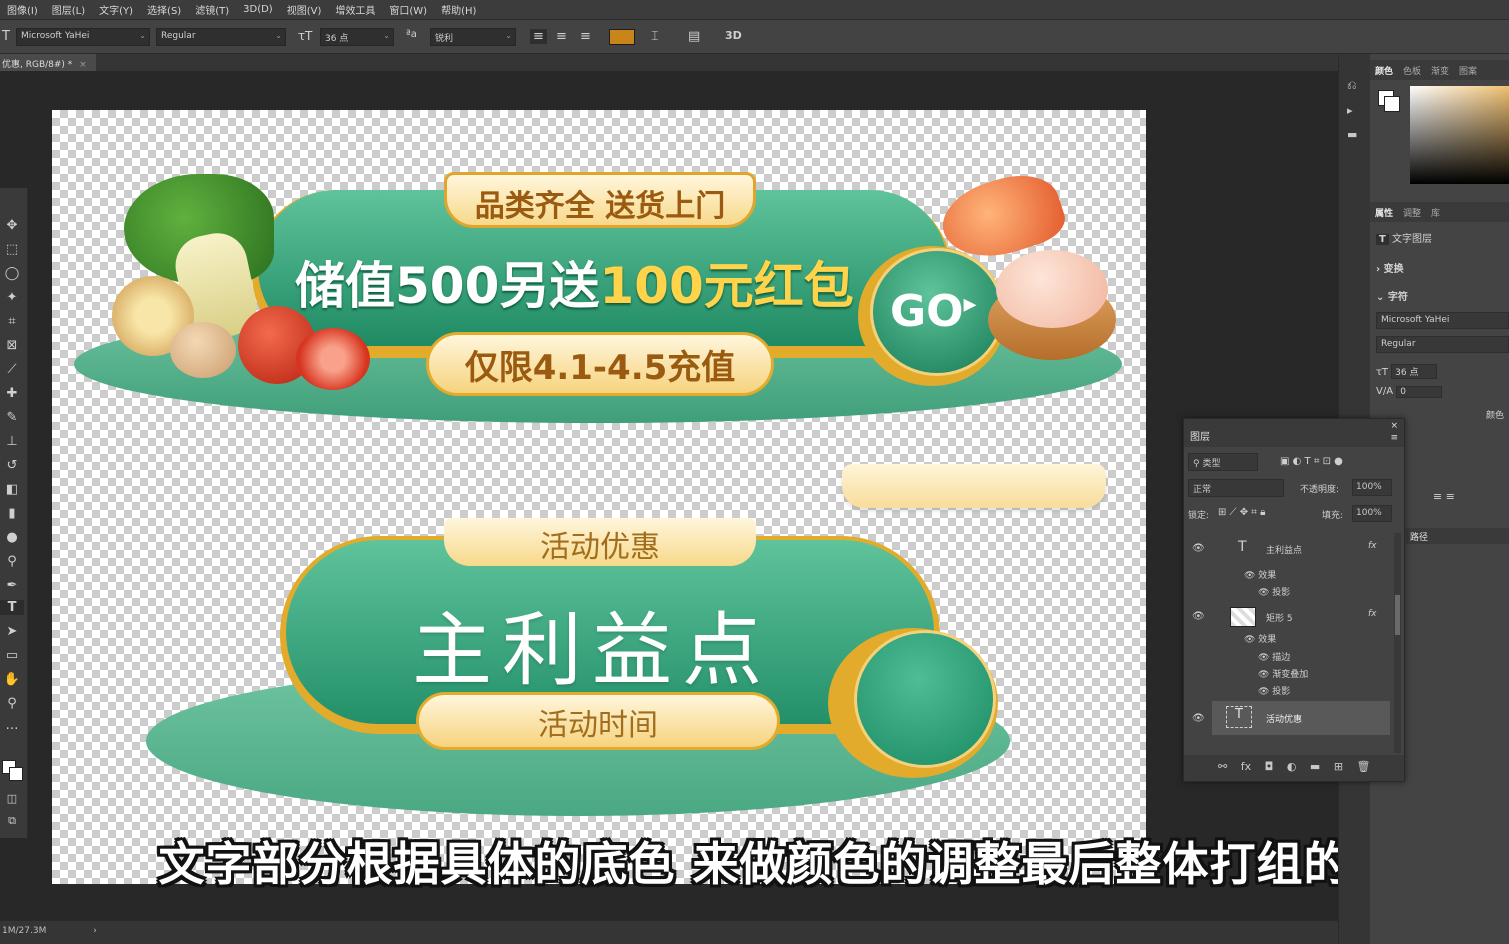  Describe the element at coordinates (95, 931) in the screenshot. I see `chevron-right-icon: ›` at that location.